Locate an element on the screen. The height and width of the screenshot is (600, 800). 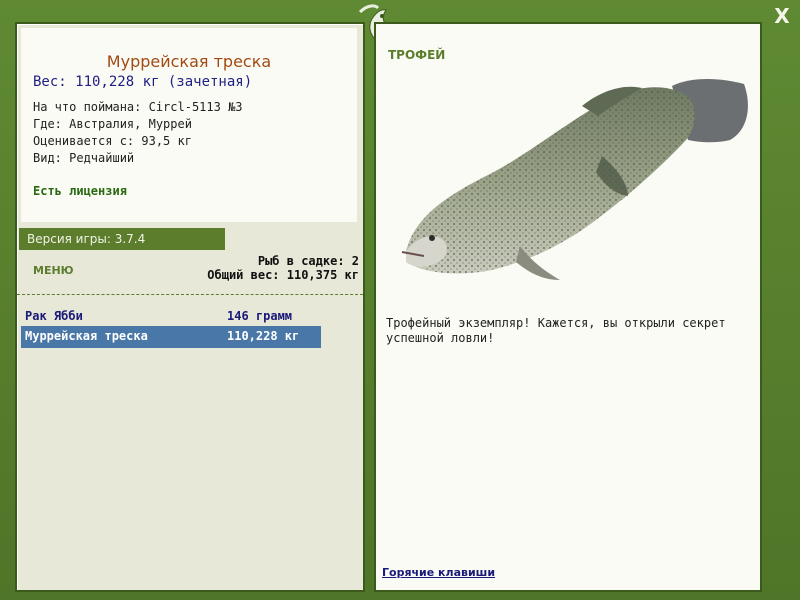
keepnet-total-weight: Общий вес: 110,375 кг is located at coordinates (283, 275).